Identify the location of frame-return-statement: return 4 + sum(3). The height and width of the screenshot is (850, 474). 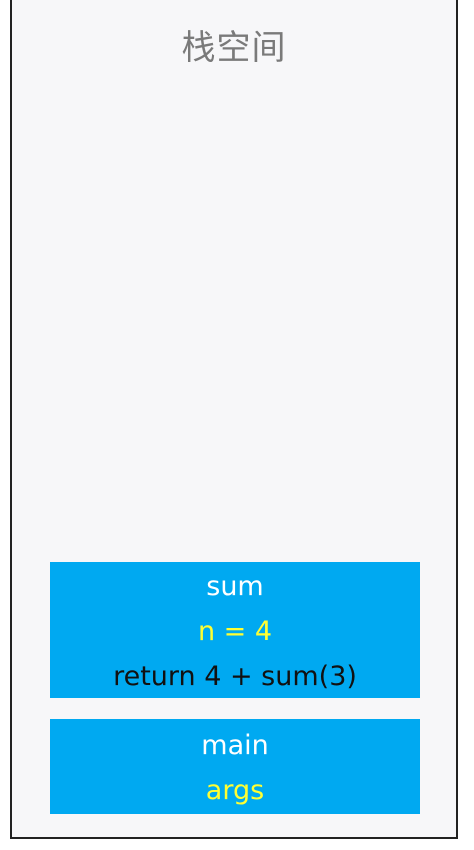
(235, 676).